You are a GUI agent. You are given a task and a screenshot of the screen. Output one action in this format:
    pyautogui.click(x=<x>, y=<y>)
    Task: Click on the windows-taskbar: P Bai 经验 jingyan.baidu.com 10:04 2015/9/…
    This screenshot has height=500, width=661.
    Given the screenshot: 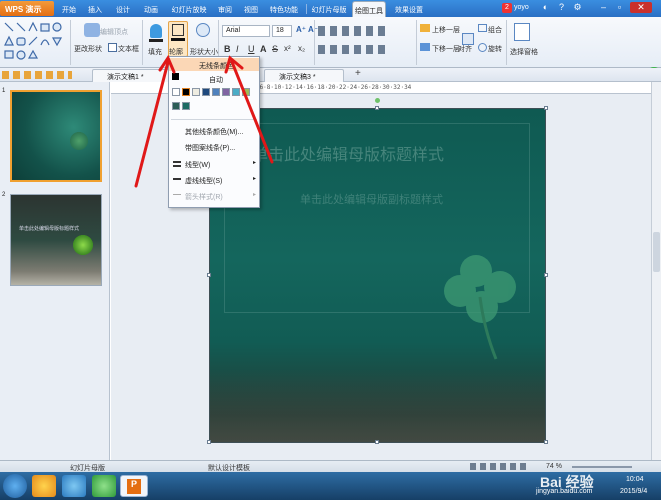 What is the action you would take?
    pyautogui.click(x=330, y=486)
    